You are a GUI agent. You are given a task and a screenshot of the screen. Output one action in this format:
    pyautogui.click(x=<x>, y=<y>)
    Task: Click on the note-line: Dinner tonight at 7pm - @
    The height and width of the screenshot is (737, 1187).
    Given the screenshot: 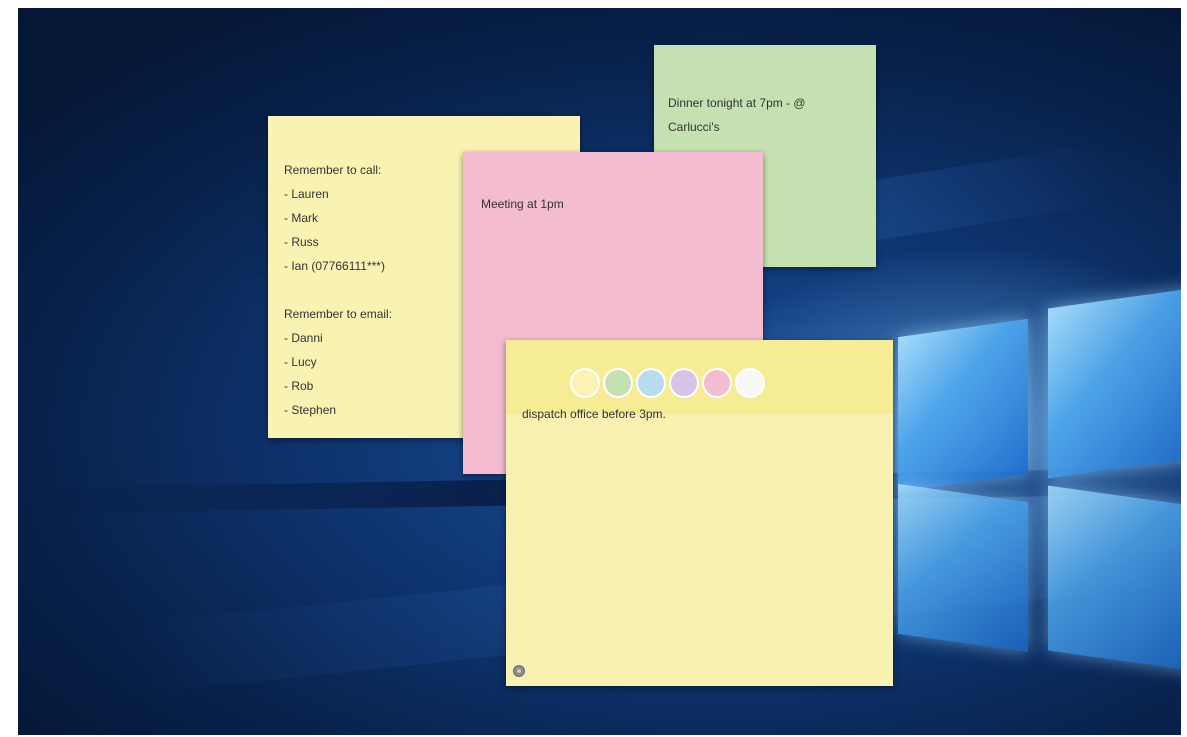 What is the action you would take?
    pyautogui.click(x=737, y=103)
    